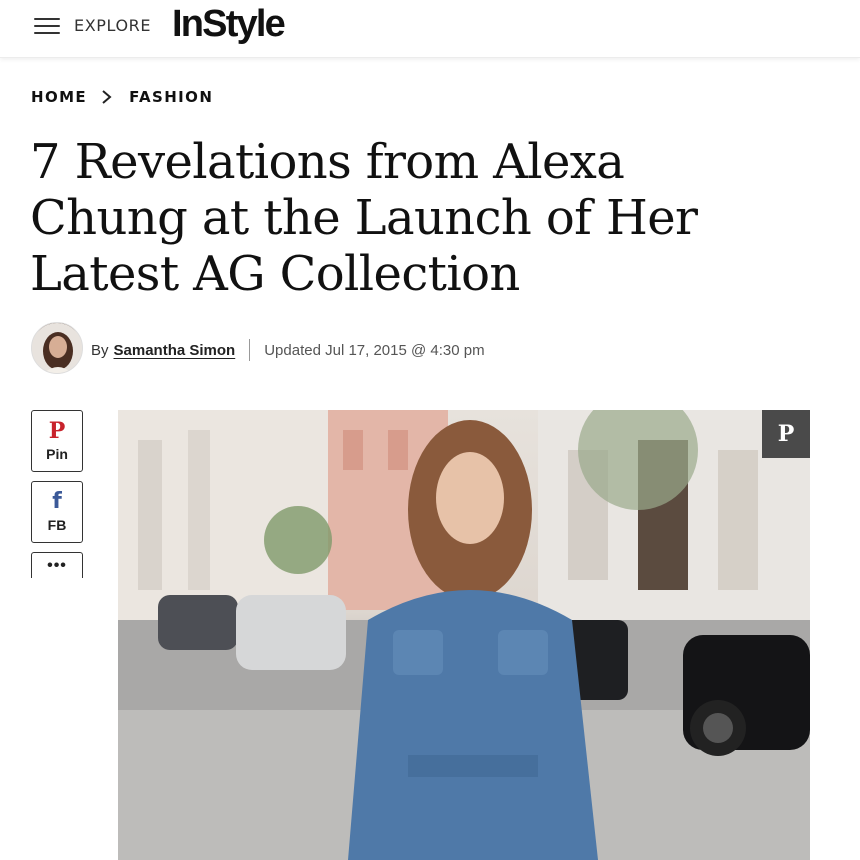 This screenshot has width=860, height=860. I want to click on image-pin-button: P, so click(786, 434).